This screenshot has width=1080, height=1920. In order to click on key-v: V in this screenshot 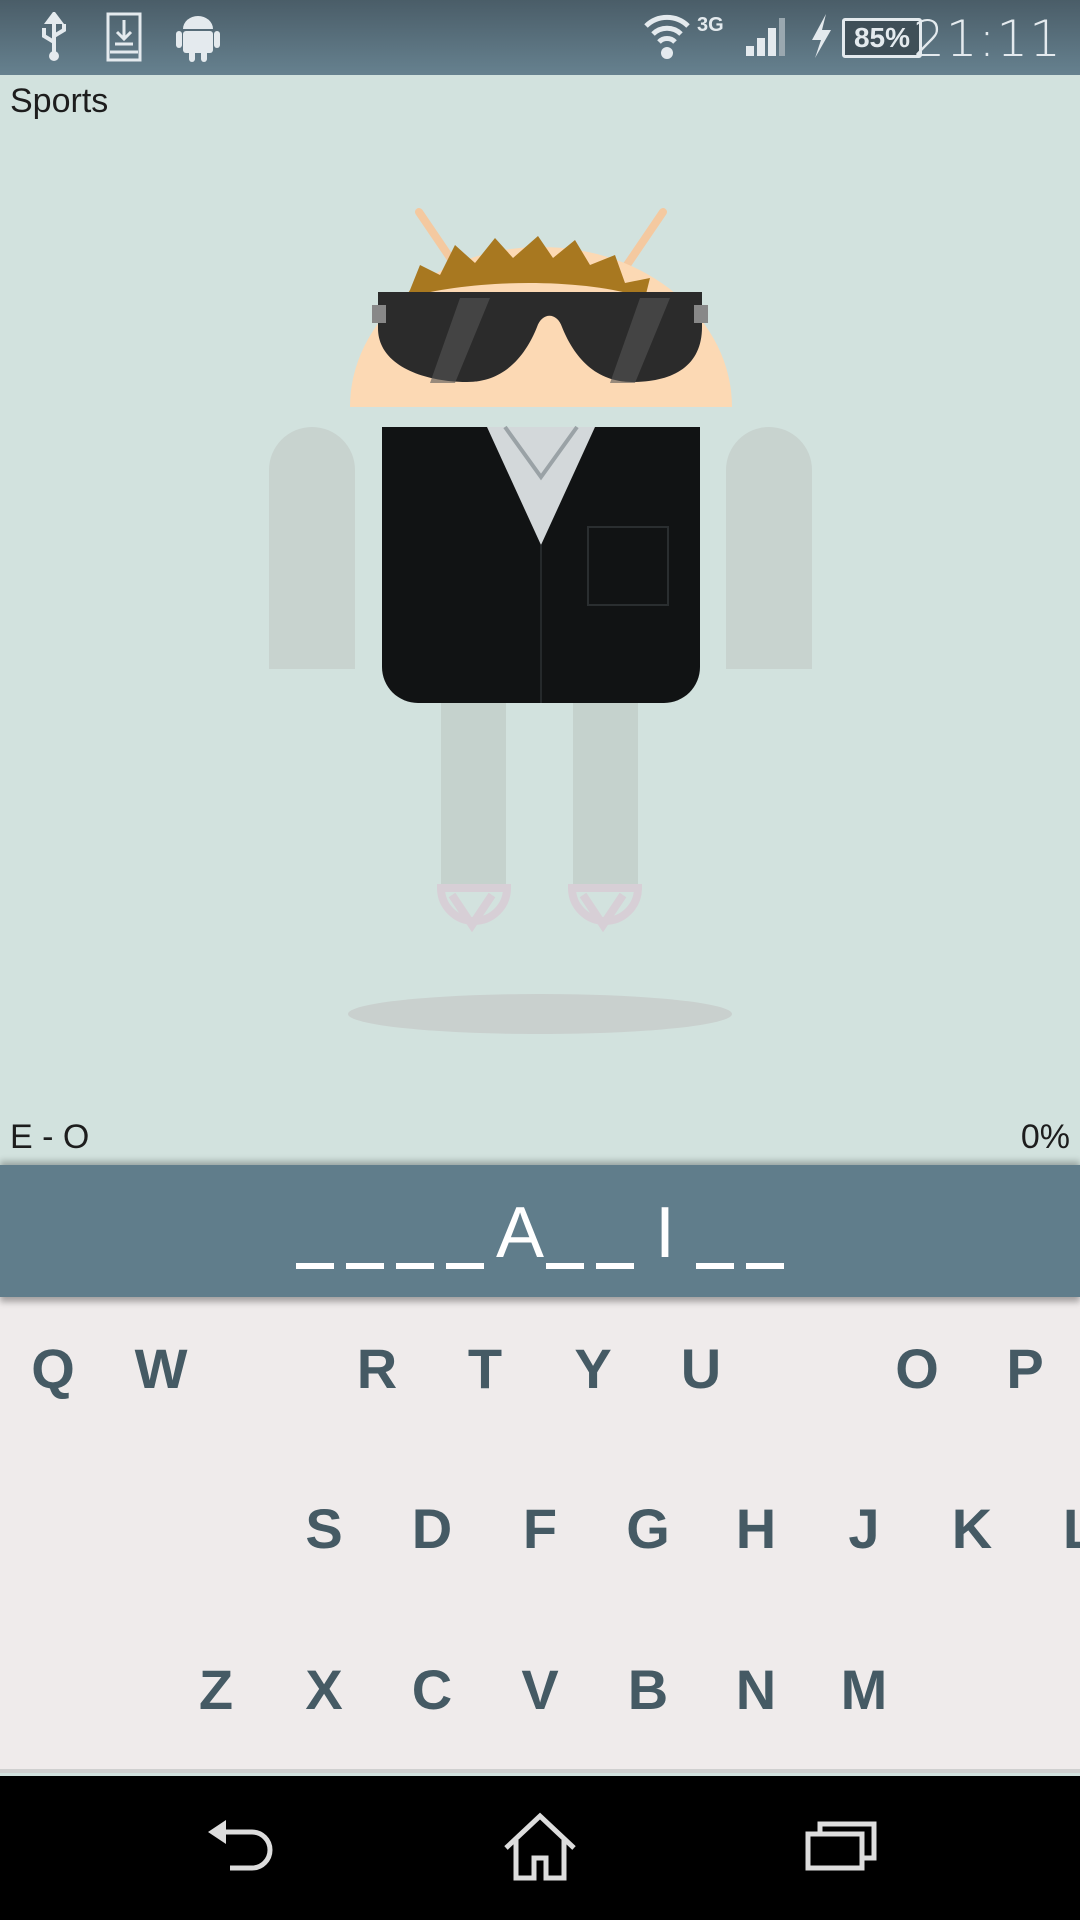, I will do `click(540, 1689)`.